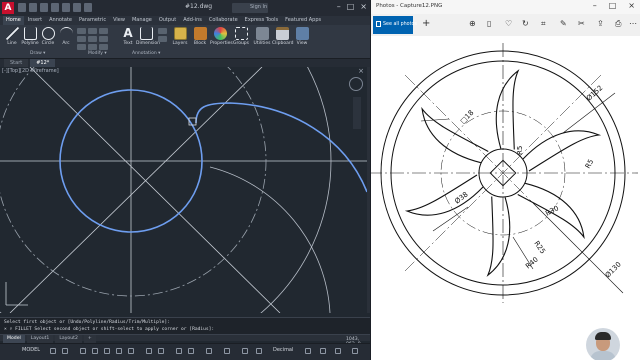  I want to click on photos-close-icon: ×, so click(631, 5).